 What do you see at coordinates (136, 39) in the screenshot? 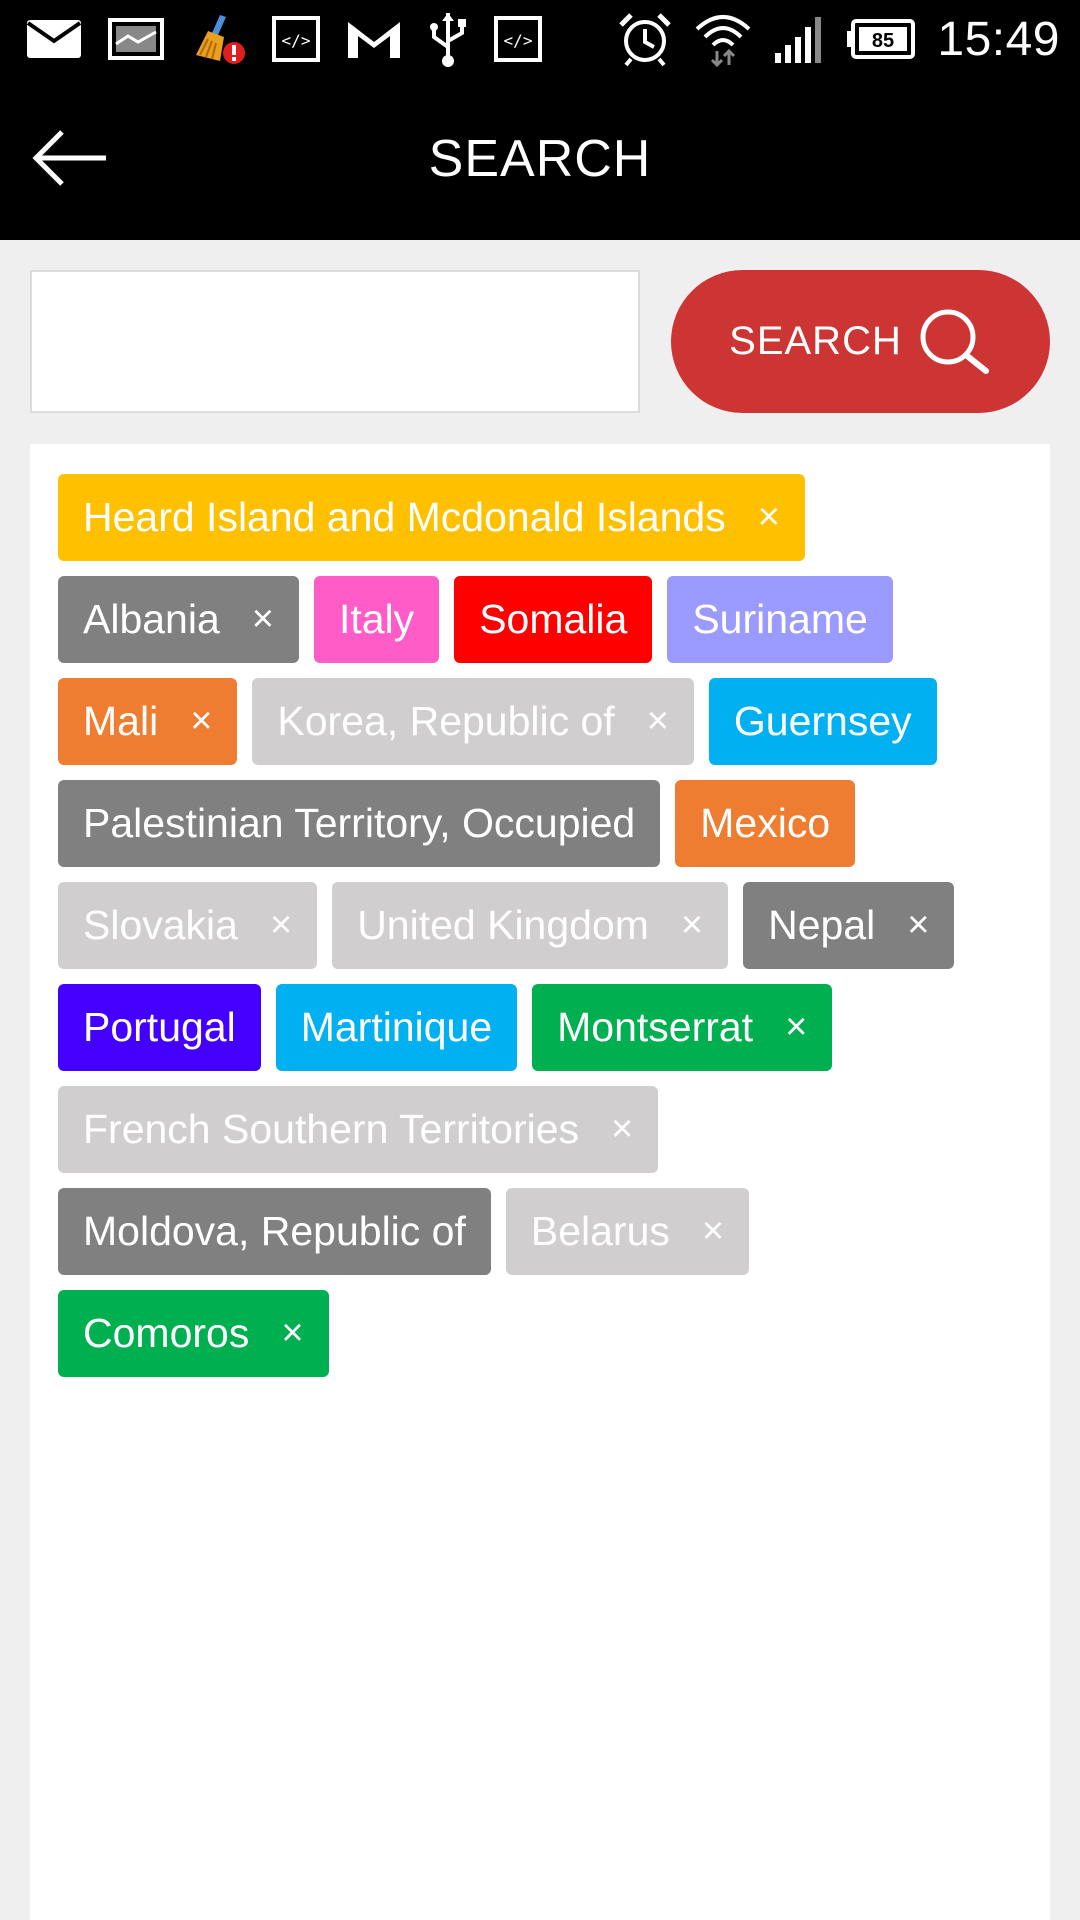
I see `image-icon` at bounding box center [136, 39].